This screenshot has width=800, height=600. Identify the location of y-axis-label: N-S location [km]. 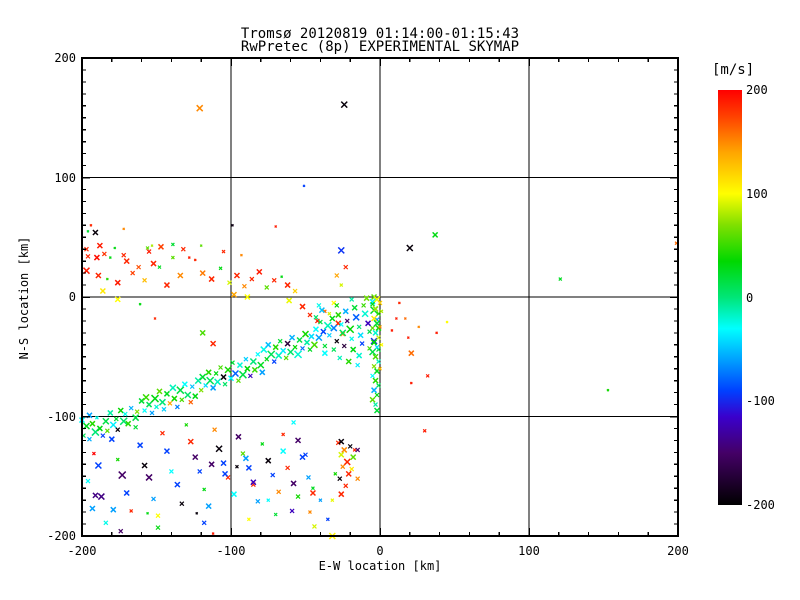
(24, 298).